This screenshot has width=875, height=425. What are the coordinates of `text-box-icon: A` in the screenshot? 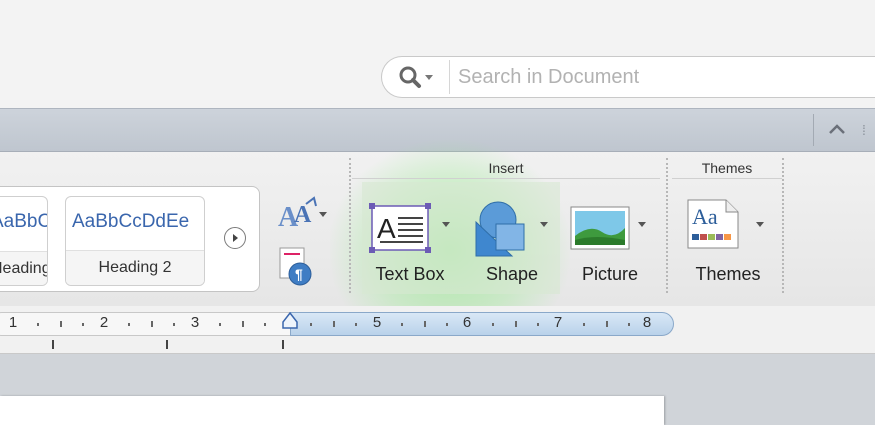 It's located at (400, 228).